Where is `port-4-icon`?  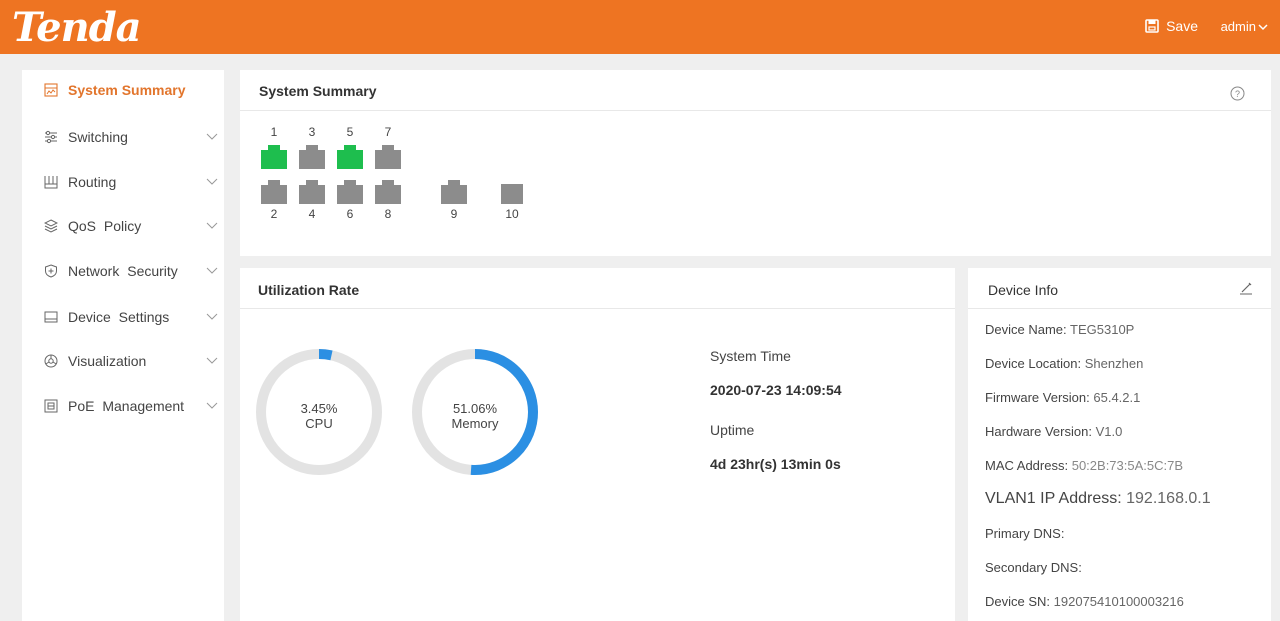
port-4-icon is located at coordinates (312, 192).